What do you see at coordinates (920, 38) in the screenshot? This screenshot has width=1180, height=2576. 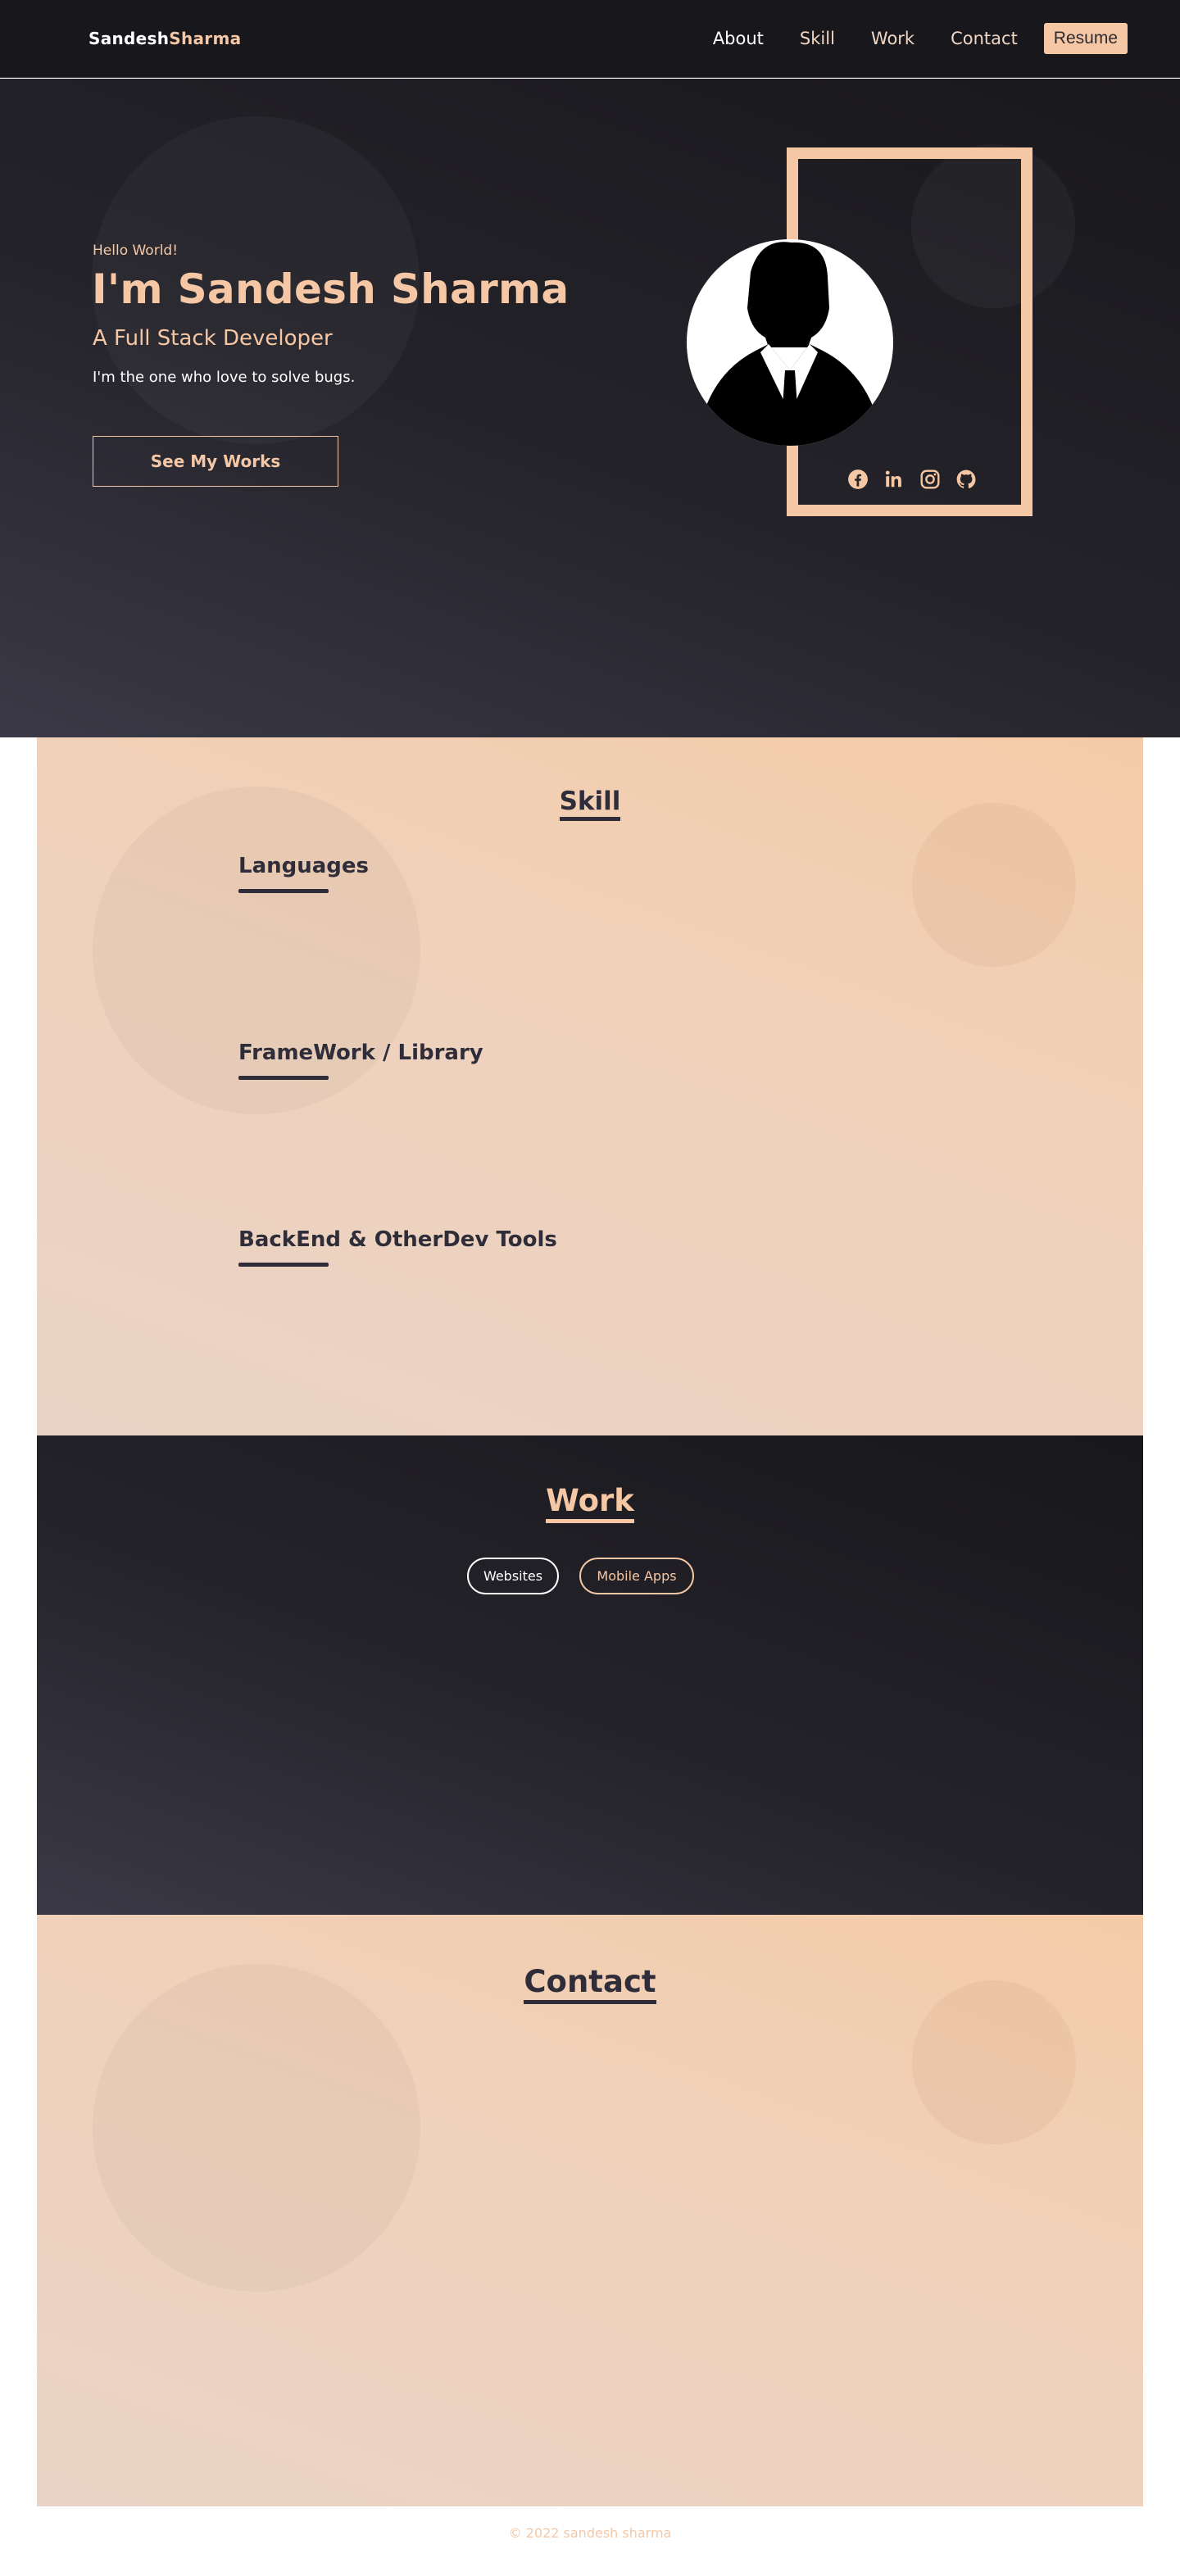 I see `nav-links: About Skill Work Contact Resume` at bounding box center [920, 38].